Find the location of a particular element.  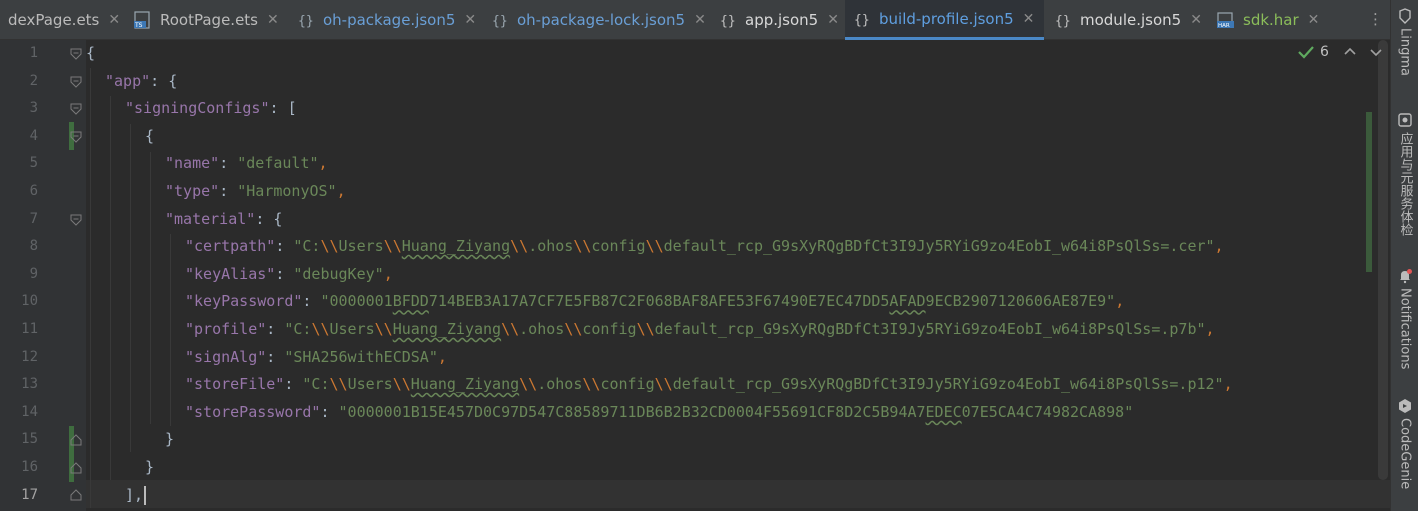

line-number: 2 is located at coordinates (33, 80).